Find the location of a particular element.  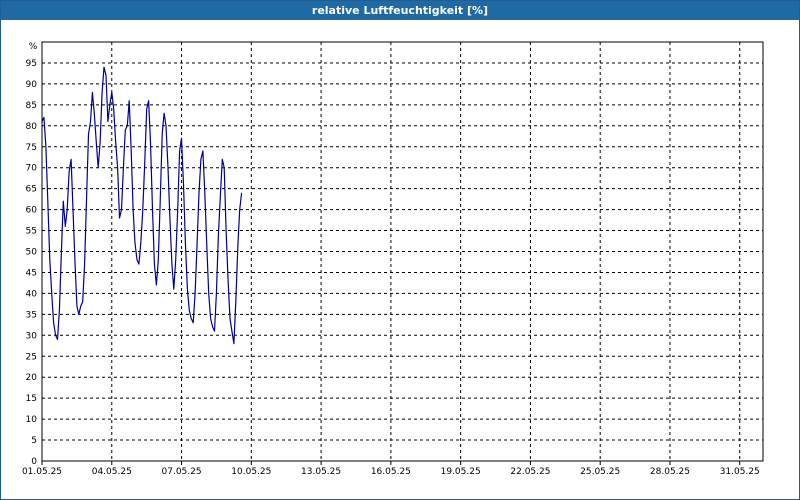

humidity-series-line is located at coordinates (142, 205).